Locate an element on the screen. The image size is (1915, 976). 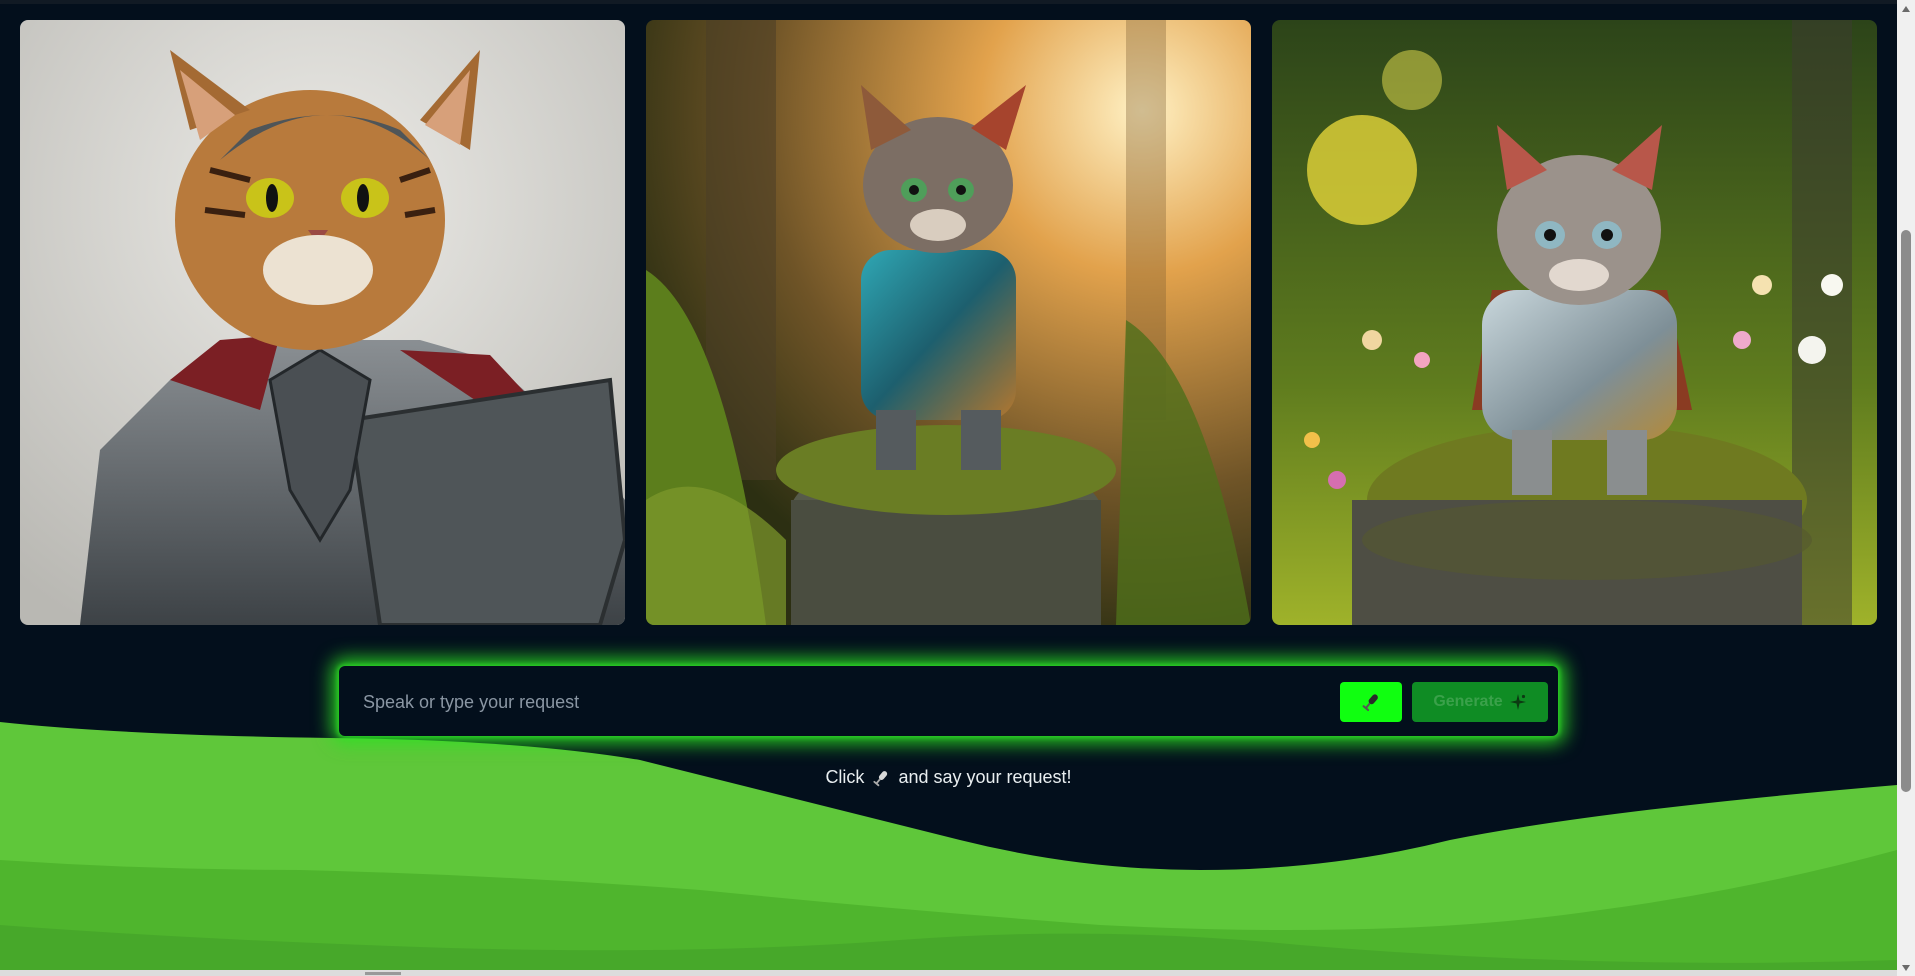
prompt-bar: Generate is located at coordinates (948, 701).